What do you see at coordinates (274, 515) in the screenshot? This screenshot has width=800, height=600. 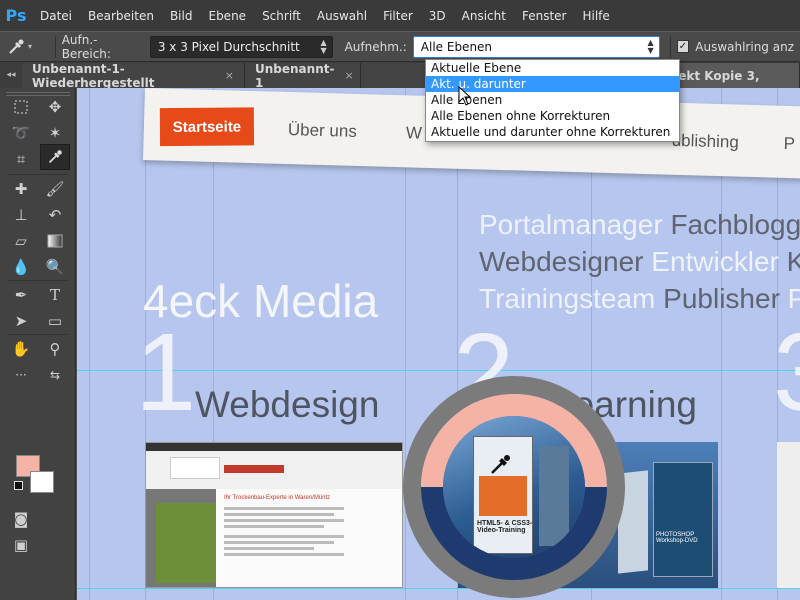 I see `webdesign-thumbnail: Ihr Trockenbau-Experte in Waren/Müritz` at bounding box center [274, 515].